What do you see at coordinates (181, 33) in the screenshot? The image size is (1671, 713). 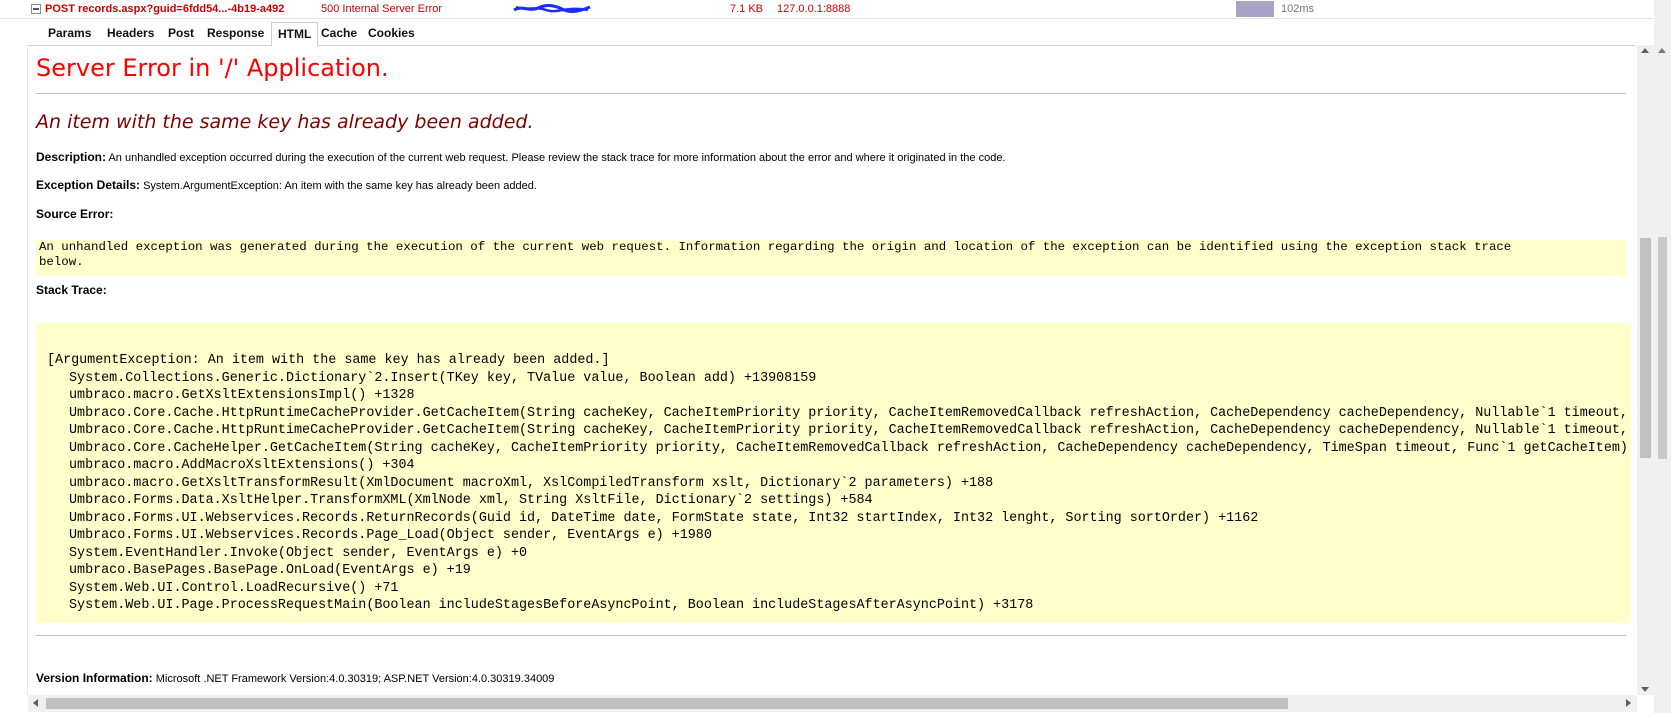 I see `tab-post: Post` at bounding box center [181, 33].